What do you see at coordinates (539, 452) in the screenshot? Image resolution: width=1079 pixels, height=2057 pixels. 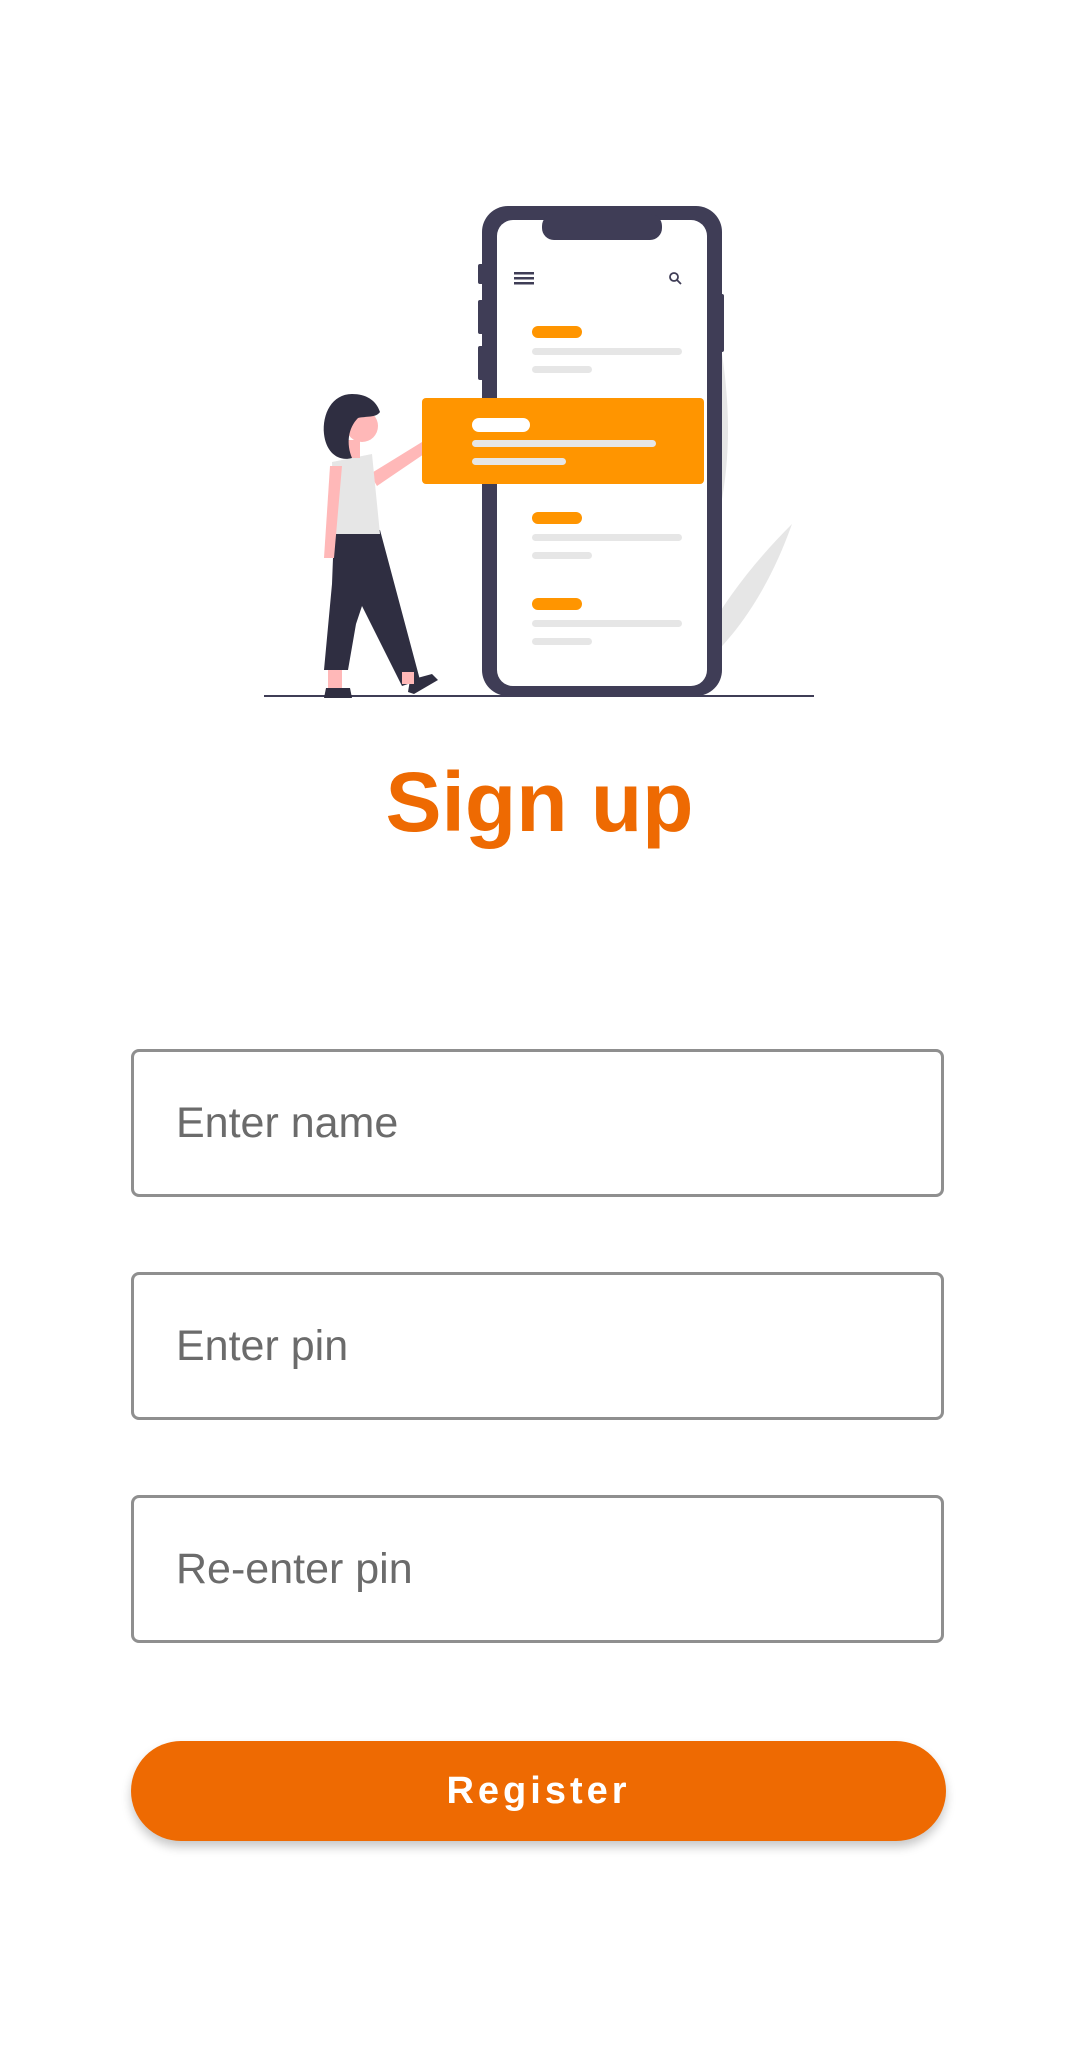 I see `person-with-phone-illustration` at bounding box center [539, 452].